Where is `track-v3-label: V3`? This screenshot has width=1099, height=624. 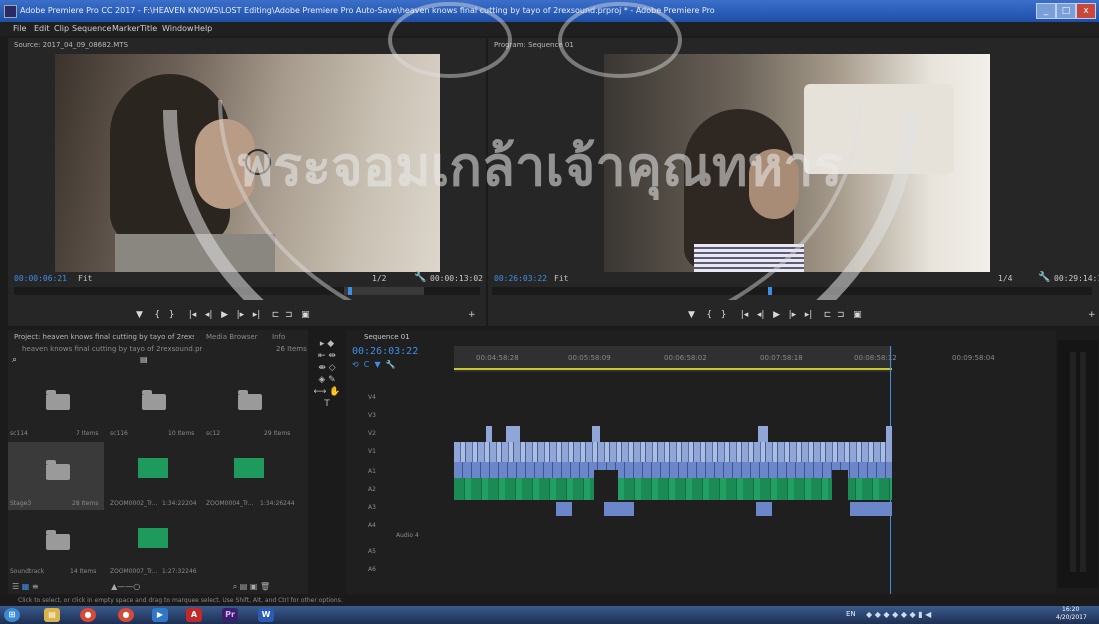 track-v3-label: V3 is located at coordinates (372, 415).